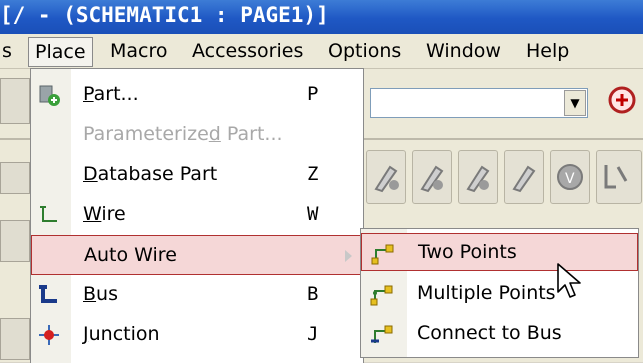 The image size is (643, 363). Describe the element at coordinates (197, 95) in the screenshot. I see `menu-item-part: Part... P` at that location.